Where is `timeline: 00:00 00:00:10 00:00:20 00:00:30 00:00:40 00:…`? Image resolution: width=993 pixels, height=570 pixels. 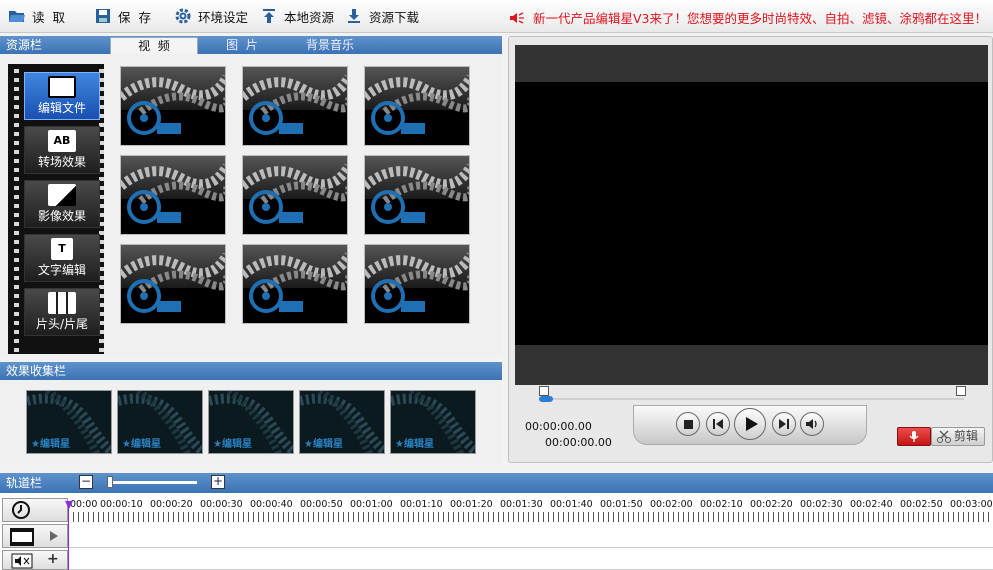 timeline: 00:00 00:00:10 00:00:20 00:00:30 00:00:40 00:… is located at coordinates (496, 531).